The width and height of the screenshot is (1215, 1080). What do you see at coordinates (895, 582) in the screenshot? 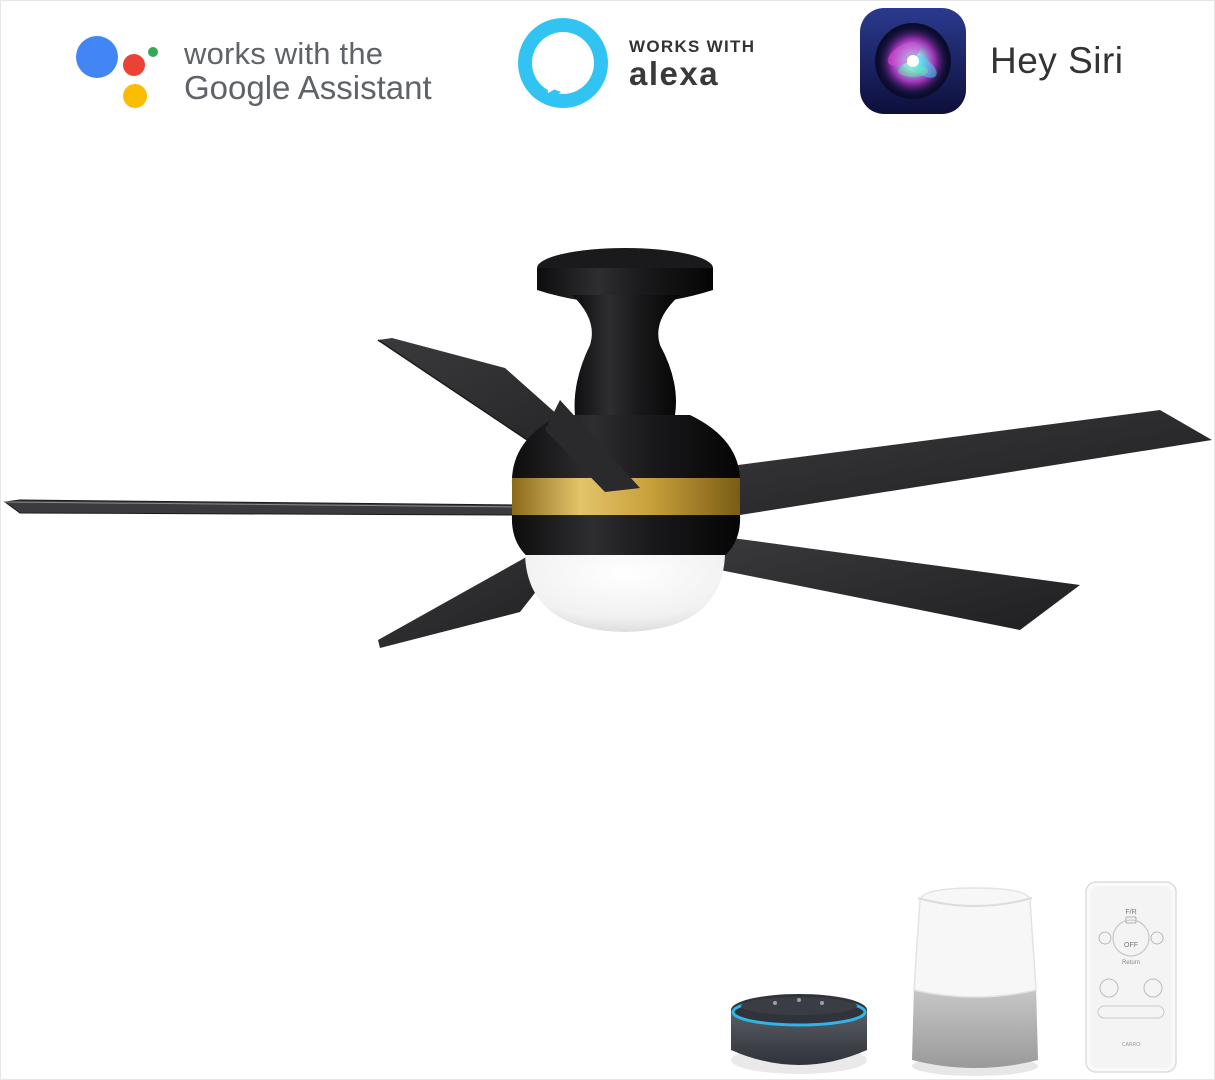
I see `fan-blade-lower-right` at bounding box center [895, 582].